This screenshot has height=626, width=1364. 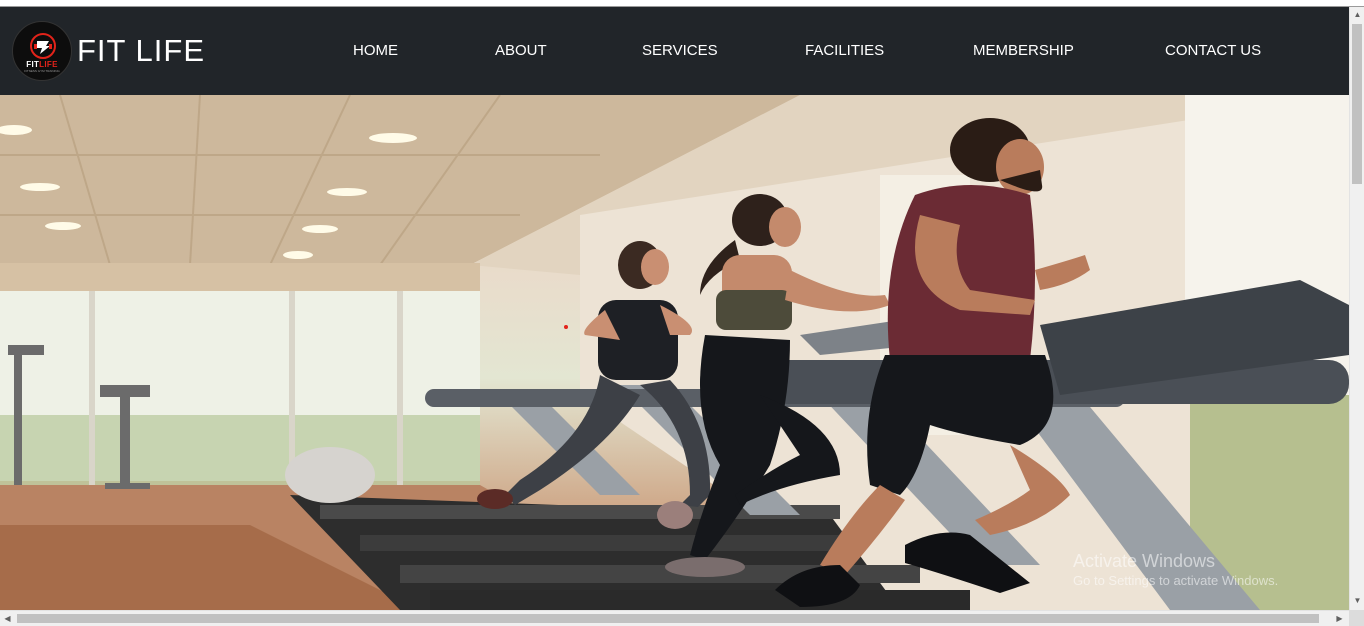 What do you see at coordinates (48, 64) in the screenshot?
I see `logo-text-life: LIFE` at bounding box center [48, 64].